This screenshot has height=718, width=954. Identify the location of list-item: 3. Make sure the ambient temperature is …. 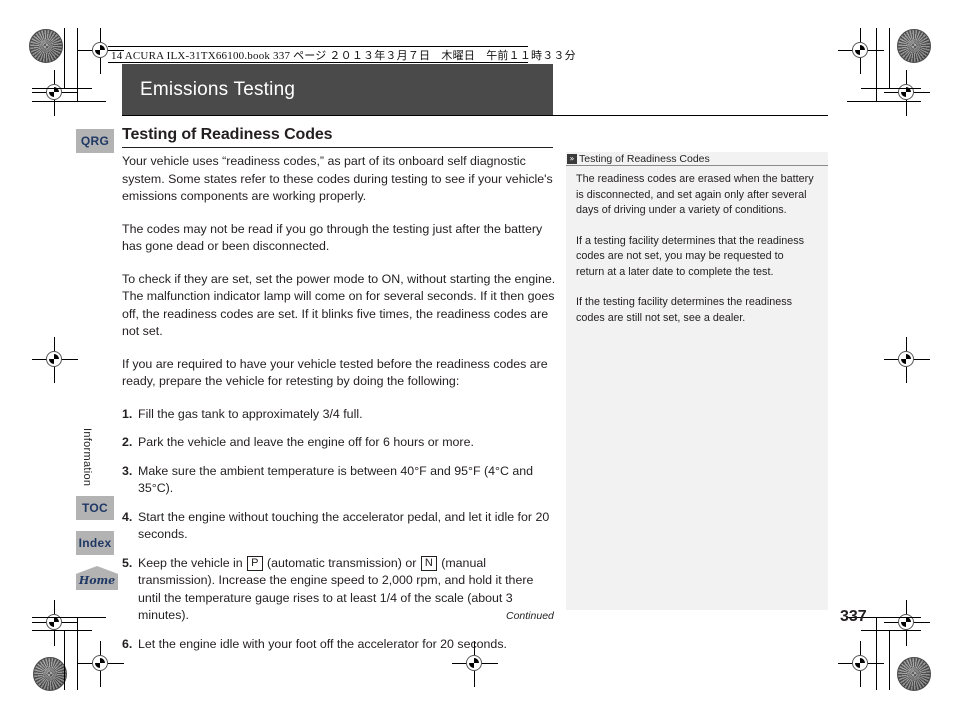
(339, 480).